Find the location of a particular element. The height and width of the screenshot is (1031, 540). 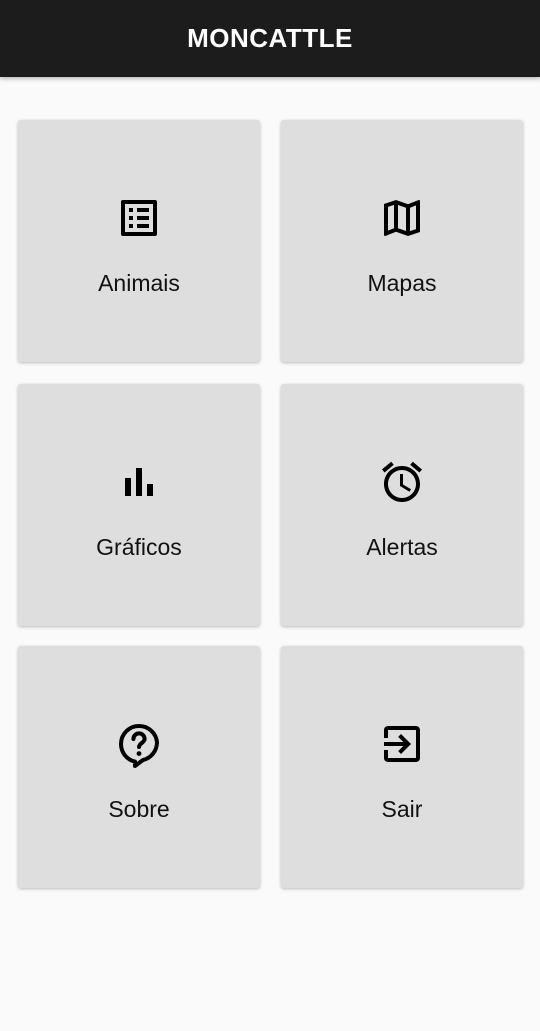

map-icon is located at coordinates (402, 218).